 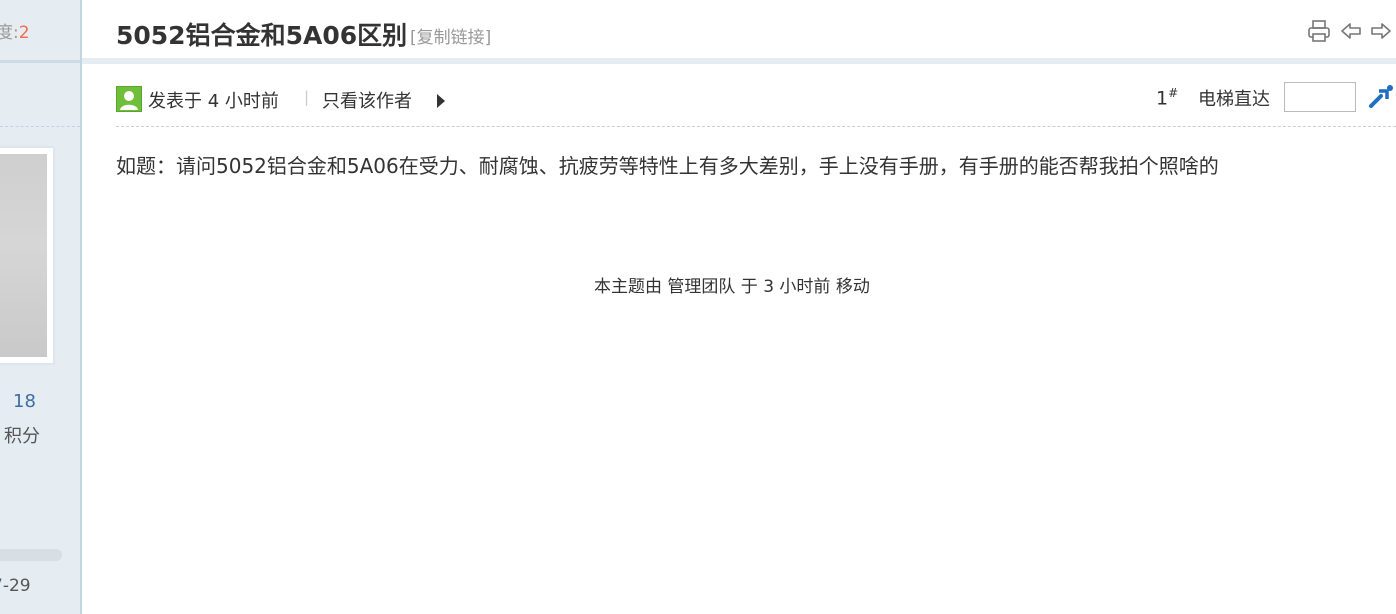 I want to click on score-value: 18, so click(x=24, y=401).